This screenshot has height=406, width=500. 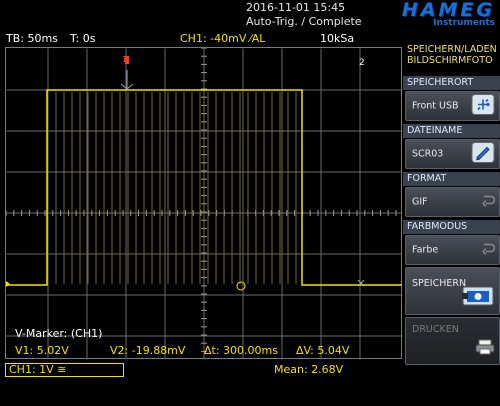 What do you see at coordinates (451, 179) in the screenshot?
I see `section-format: FORMAT` at bounding box center [451, 179].